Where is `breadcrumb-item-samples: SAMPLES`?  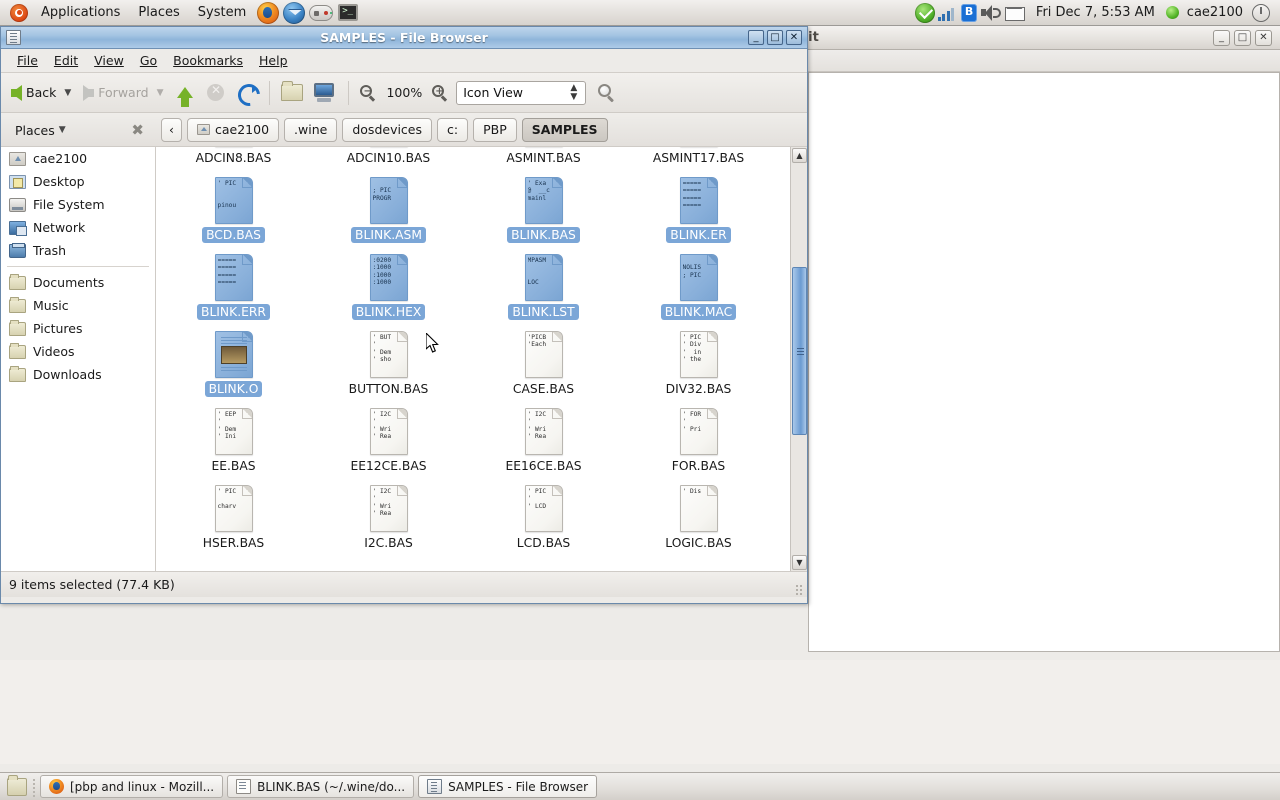
breadcrumb-item-samples: SAMPLES is located at coordinates (564, 129).